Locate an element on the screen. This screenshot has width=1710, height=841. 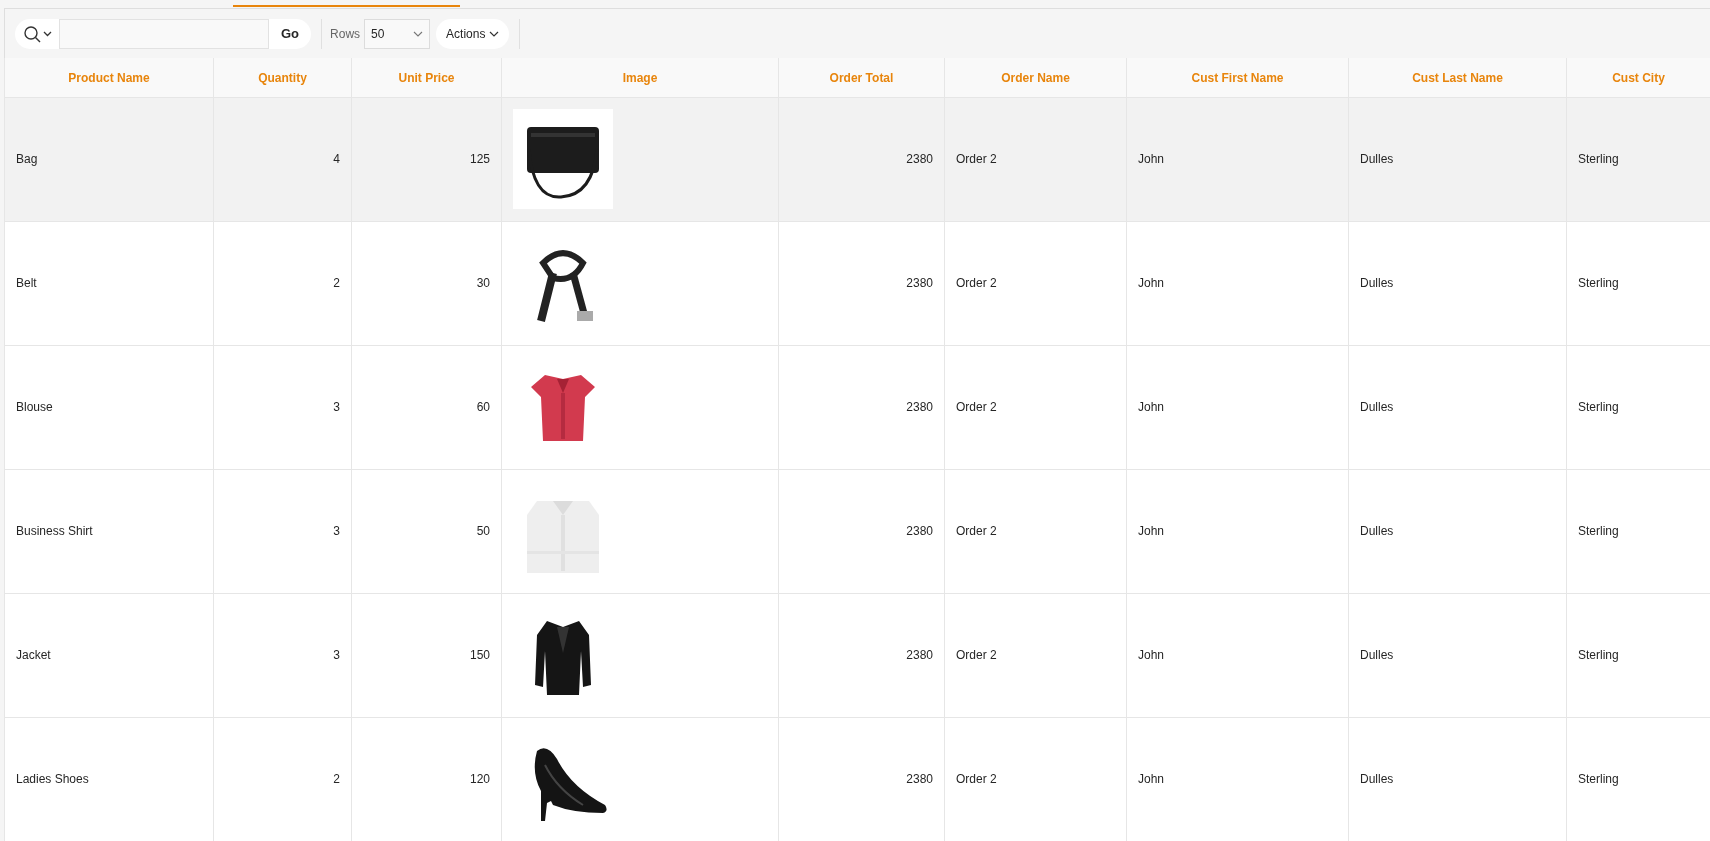
table-cell: 30 is located at coordinates (483, 283).